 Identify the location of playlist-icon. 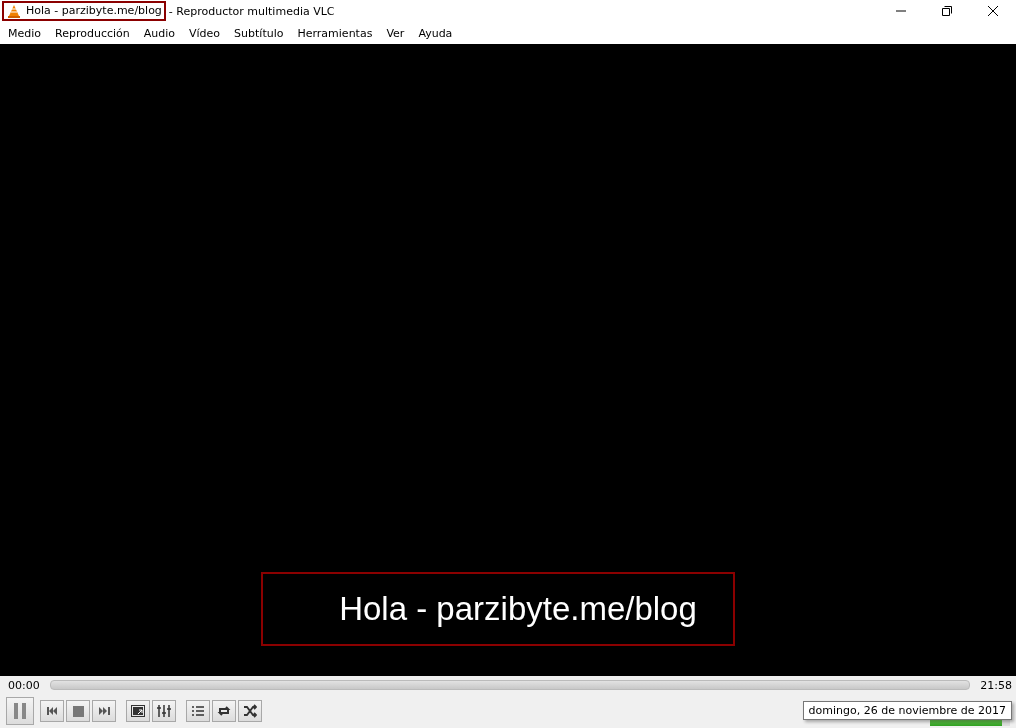
(198, 711).